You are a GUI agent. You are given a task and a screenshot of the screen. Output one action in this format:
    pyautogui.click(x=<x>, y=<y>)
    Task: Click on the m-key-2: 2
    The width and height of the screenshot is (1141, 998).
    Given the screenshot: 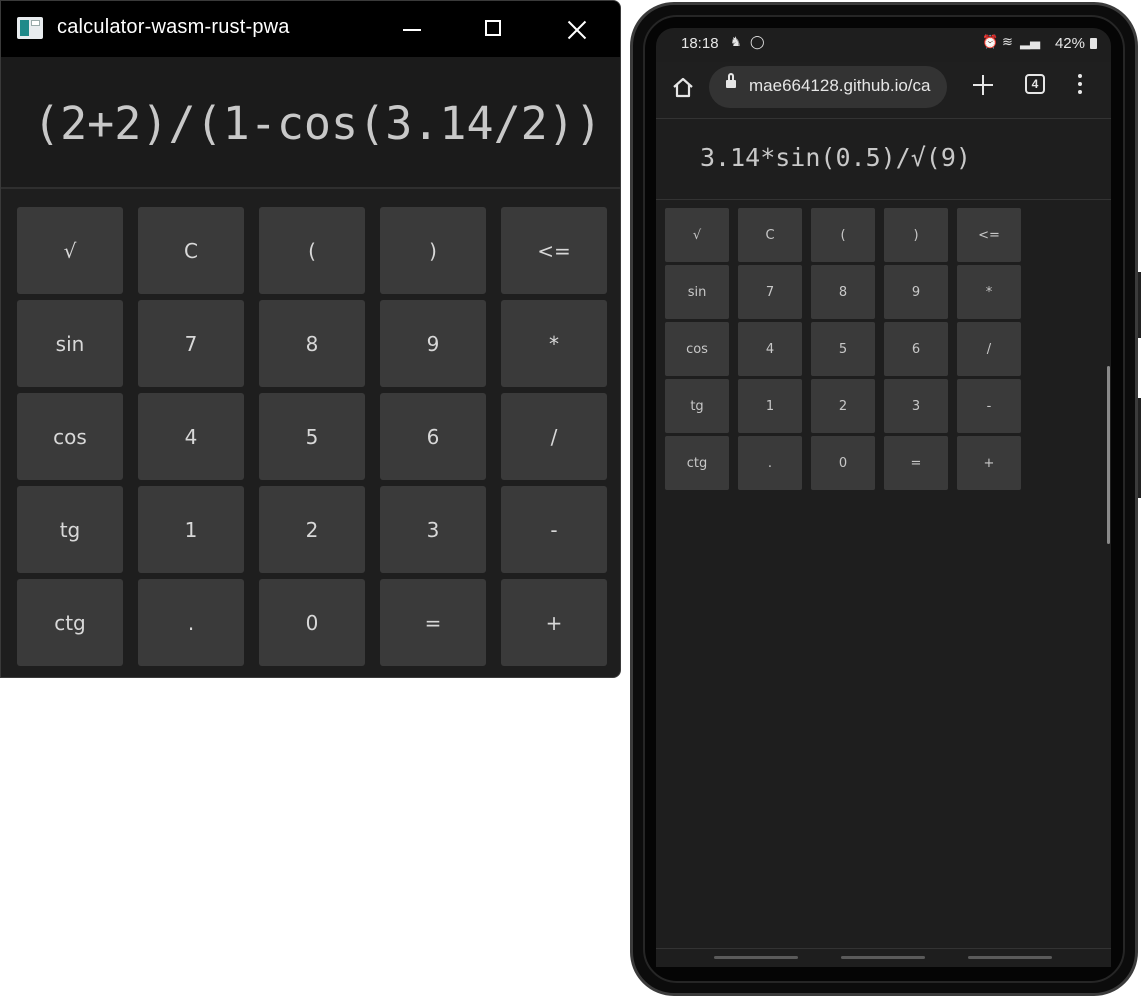 What is the action you would take?
    pyautogui.click(x=843, y=406)
    